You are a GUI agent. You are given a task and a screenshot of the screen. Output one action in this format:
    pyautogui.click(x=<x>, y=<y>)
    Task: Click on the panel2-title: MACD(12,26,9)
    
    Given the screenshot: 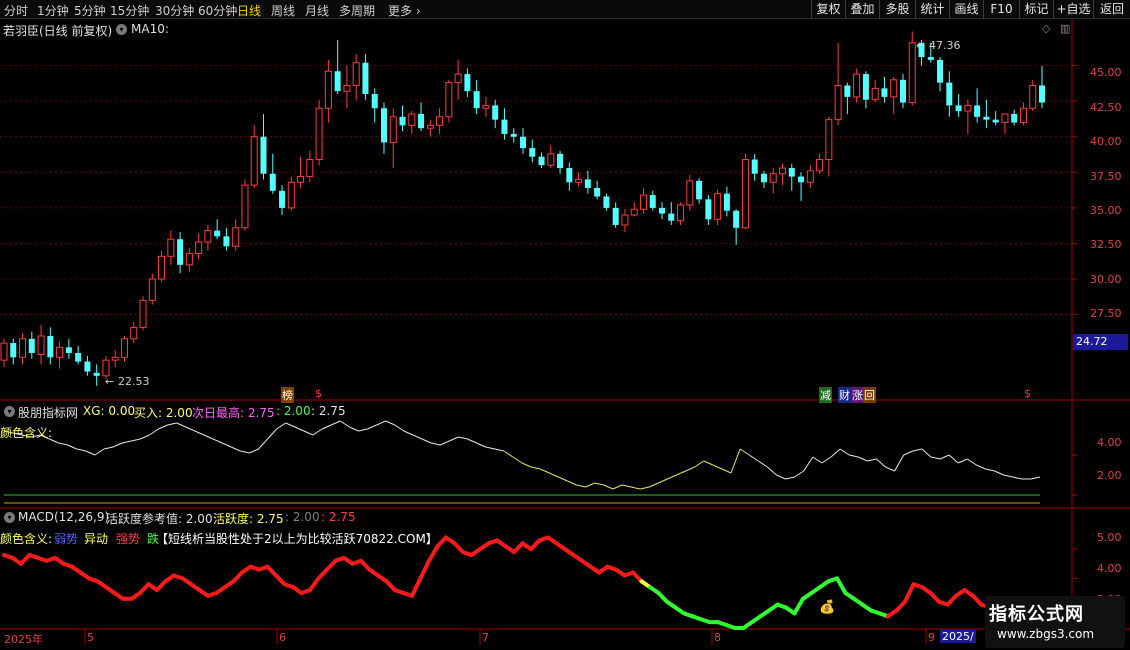 What is the action you would take?
    pyautogui.click(x=64, y=517)
    